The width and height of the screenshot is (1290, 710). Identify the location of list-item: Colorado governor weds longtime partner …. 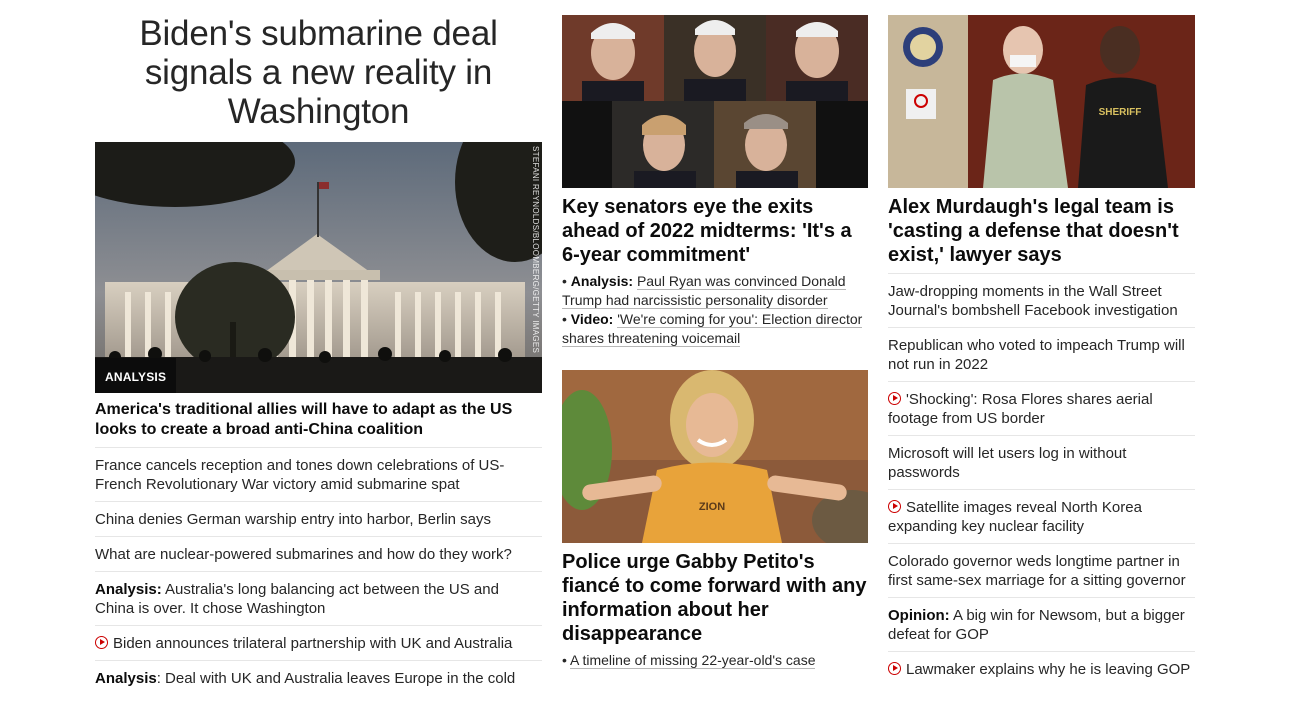
(1041, 570).